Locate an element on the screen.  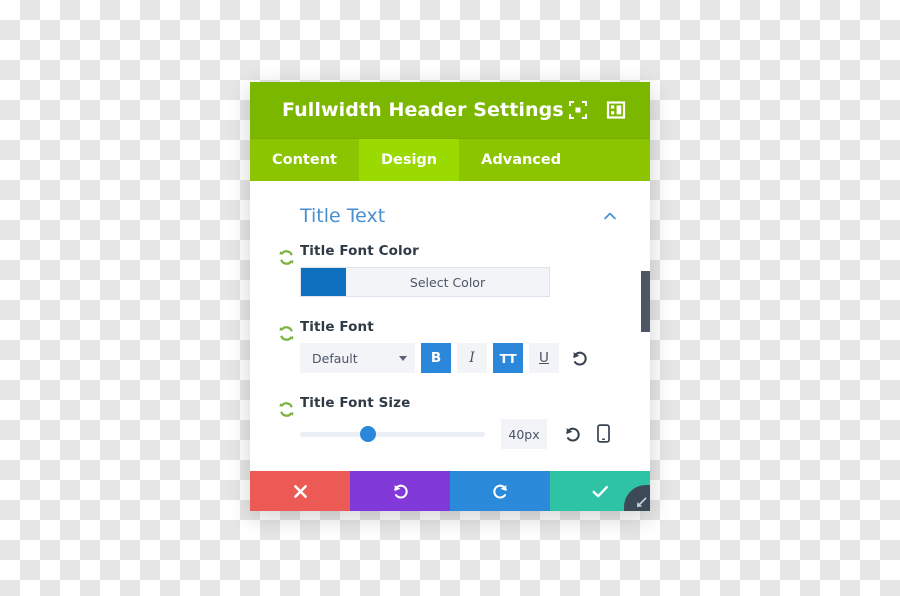
chevron-down-icon is located at coordinates (403, 358).